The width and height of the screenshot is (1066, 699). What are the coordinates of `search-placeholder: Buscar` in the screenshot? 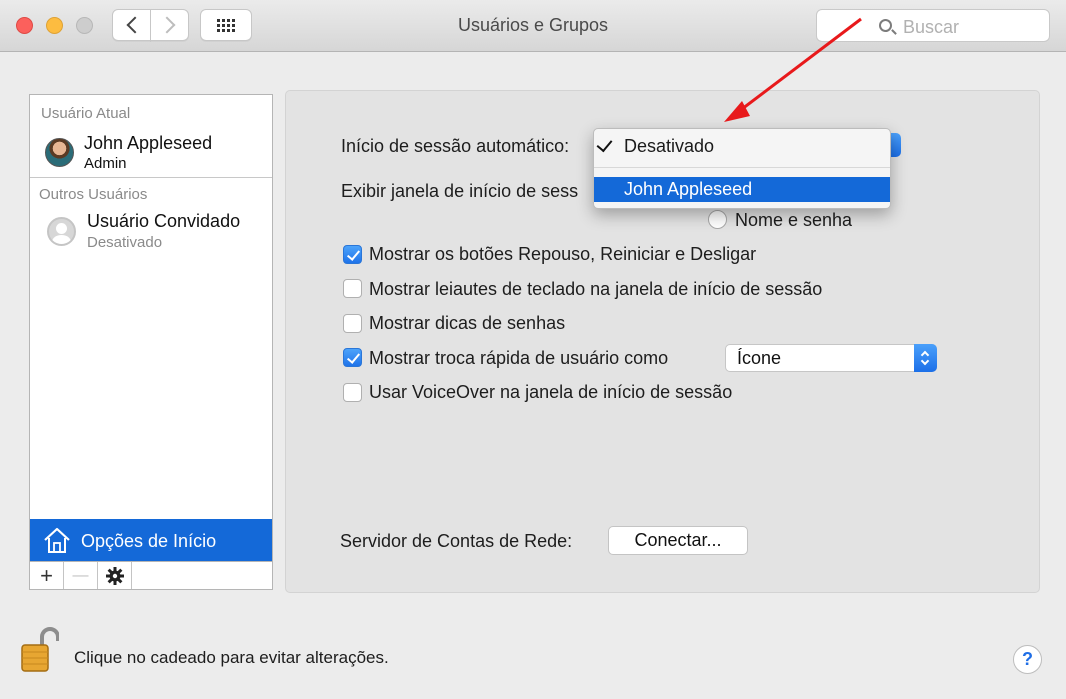 It's located at (931, 27).